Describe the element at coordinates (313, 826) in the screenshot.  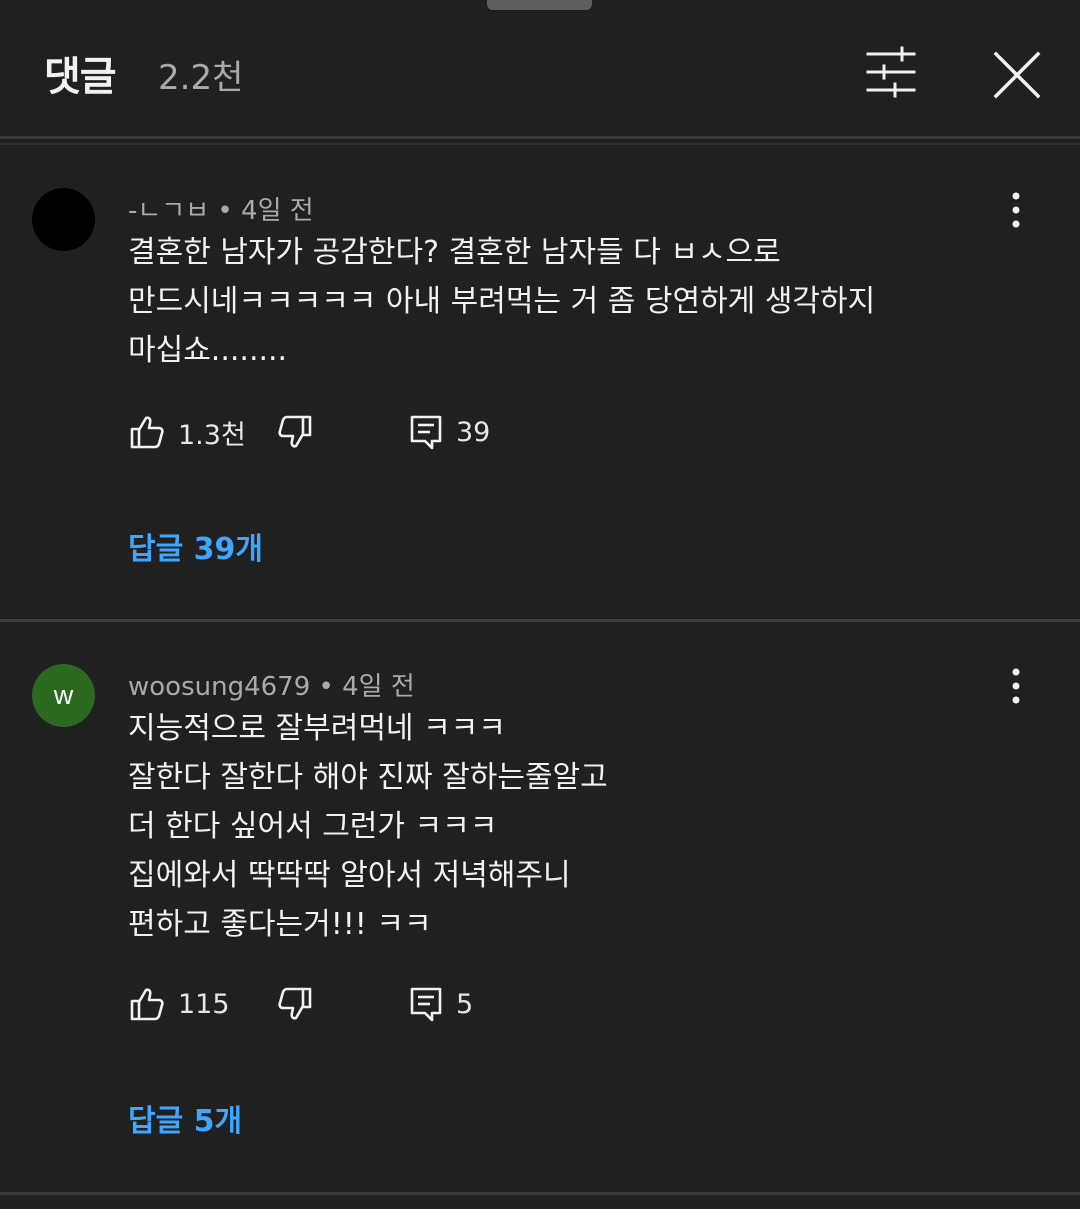
I see `comment-line: 더 한다 싶어서 그런가 ㅋㅋㅋ` at that location.